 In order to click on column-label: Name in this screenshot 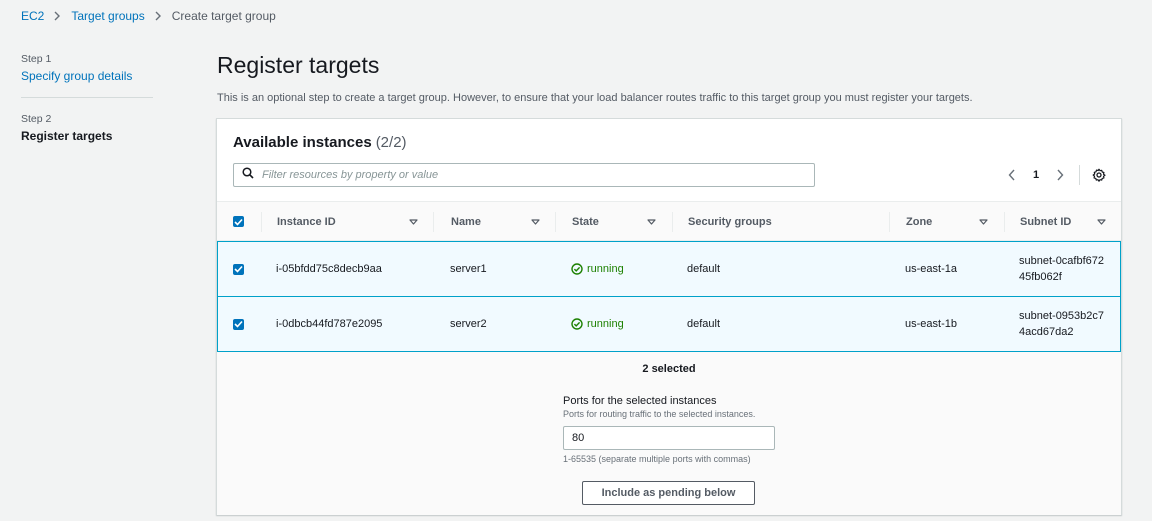, I will do `click(466, 221)`.